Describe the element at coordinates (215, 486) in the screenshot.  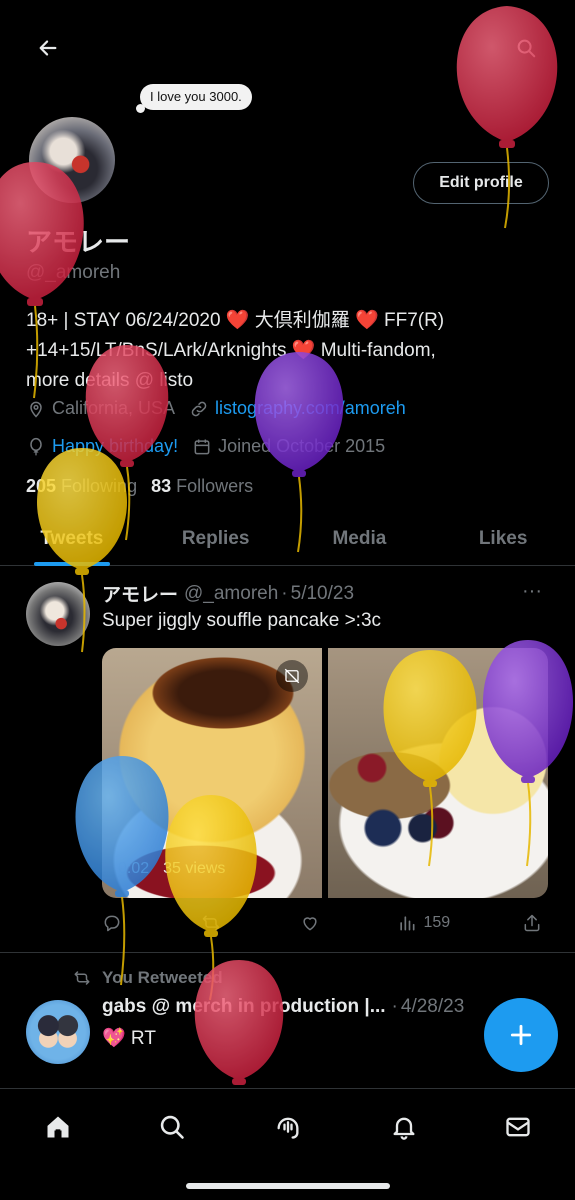
I see `followers-label: Followers` at that location.